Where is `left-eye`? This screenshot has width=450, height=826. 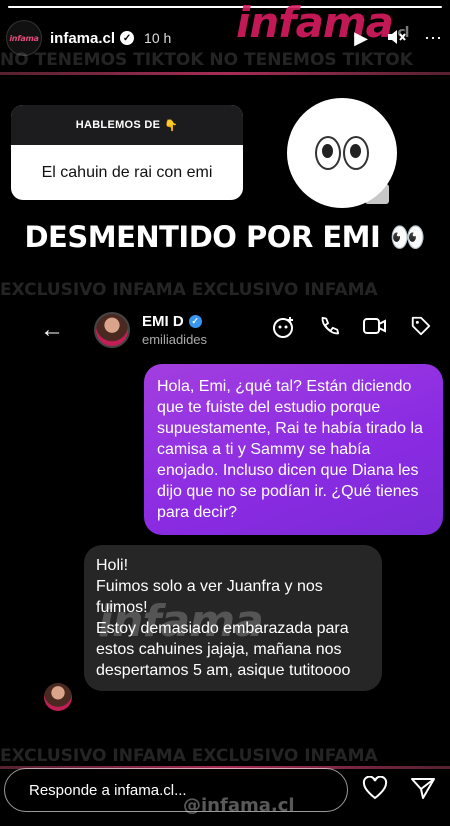
left-eye is located at coordinates (328, 153).